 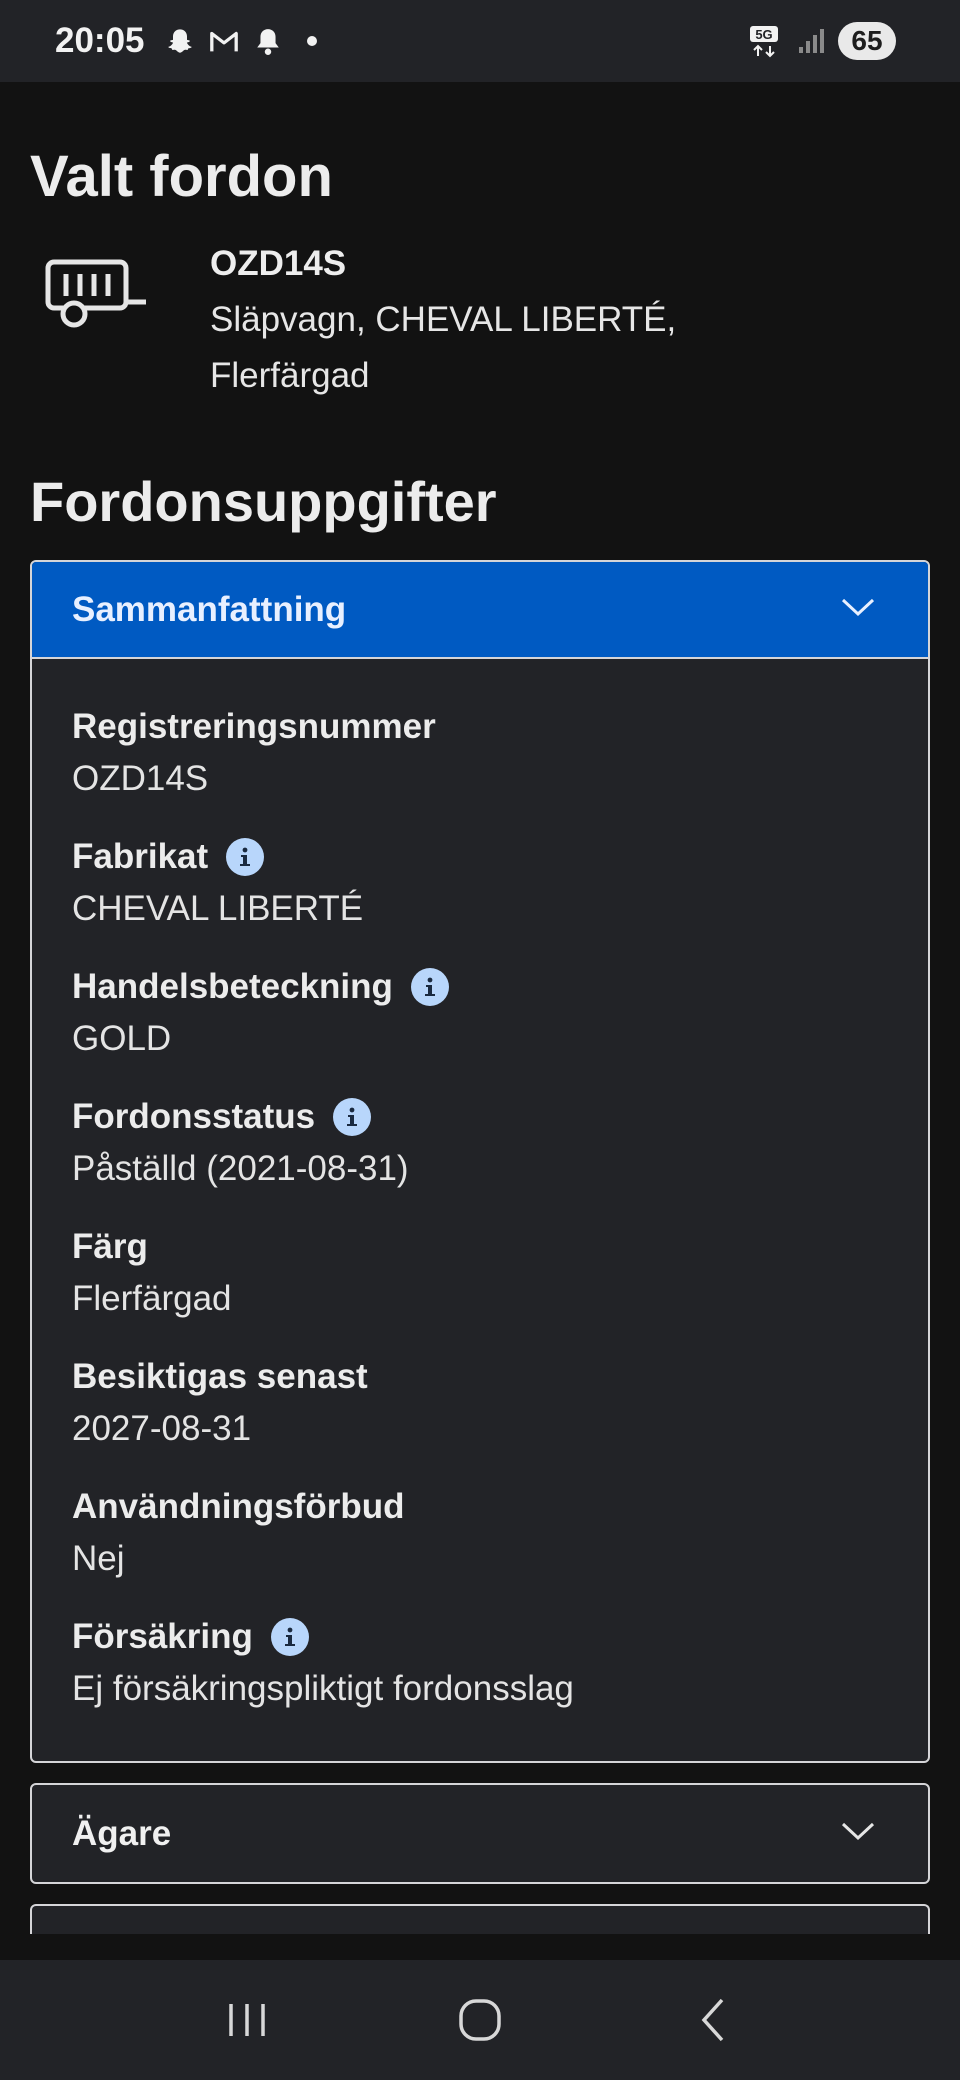 What do you see at coordinates (480, 1274) in the screenshot?
I see `field-farg: Färg Flerfärgad` at bounding box center [480, 1274].